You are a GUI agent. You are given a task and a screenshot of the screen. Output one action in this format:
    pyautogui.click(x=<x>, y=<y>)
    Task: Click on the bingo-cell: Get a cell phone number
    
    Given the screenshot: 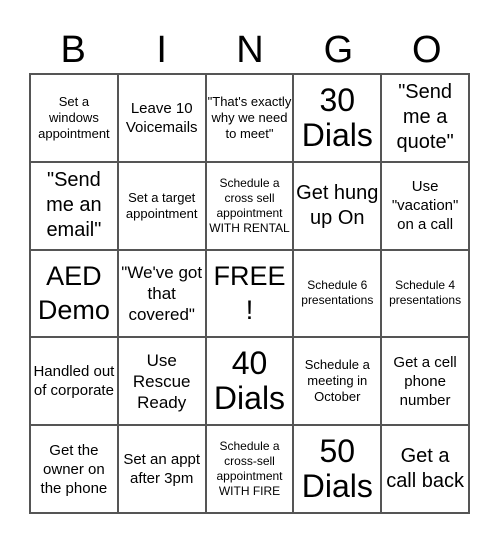 What is the action you would take?
    pyautogui.click(x=425, y=381)
    